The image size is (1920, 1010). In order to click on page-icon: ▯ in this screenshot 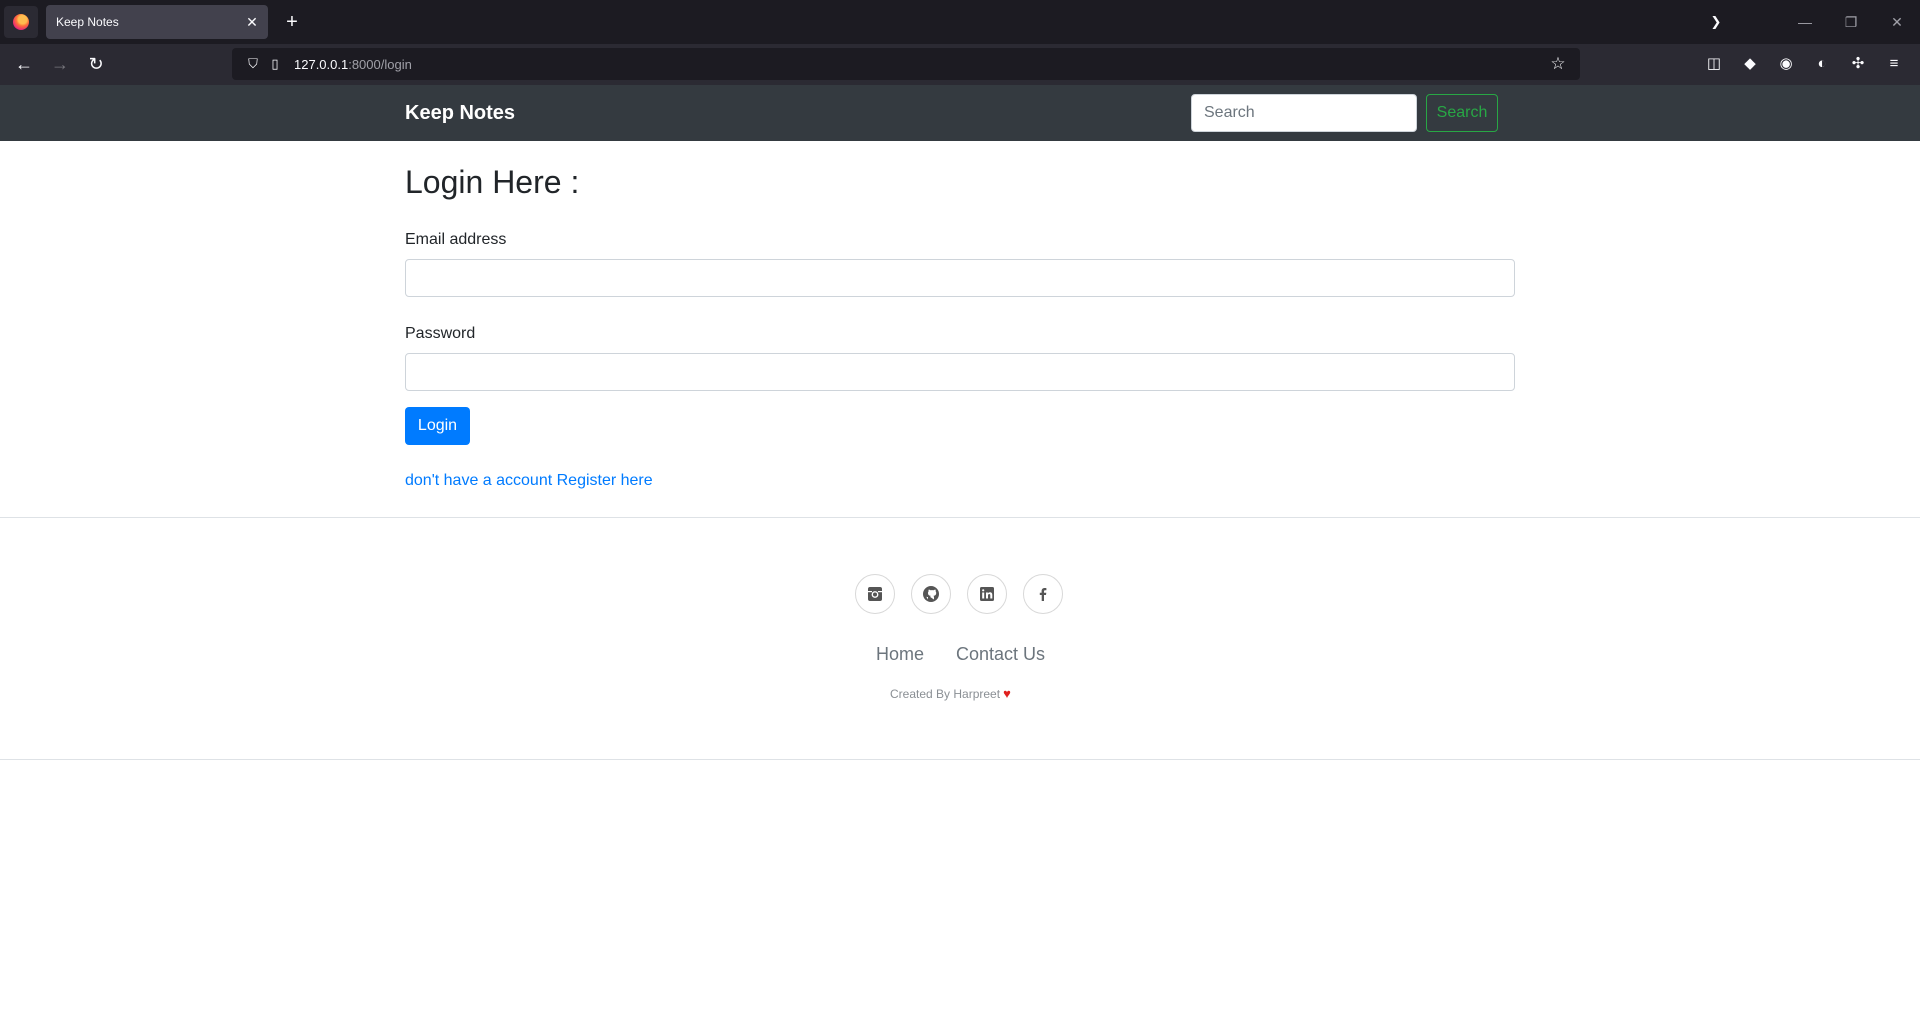, I will do `click(275, 64)`.